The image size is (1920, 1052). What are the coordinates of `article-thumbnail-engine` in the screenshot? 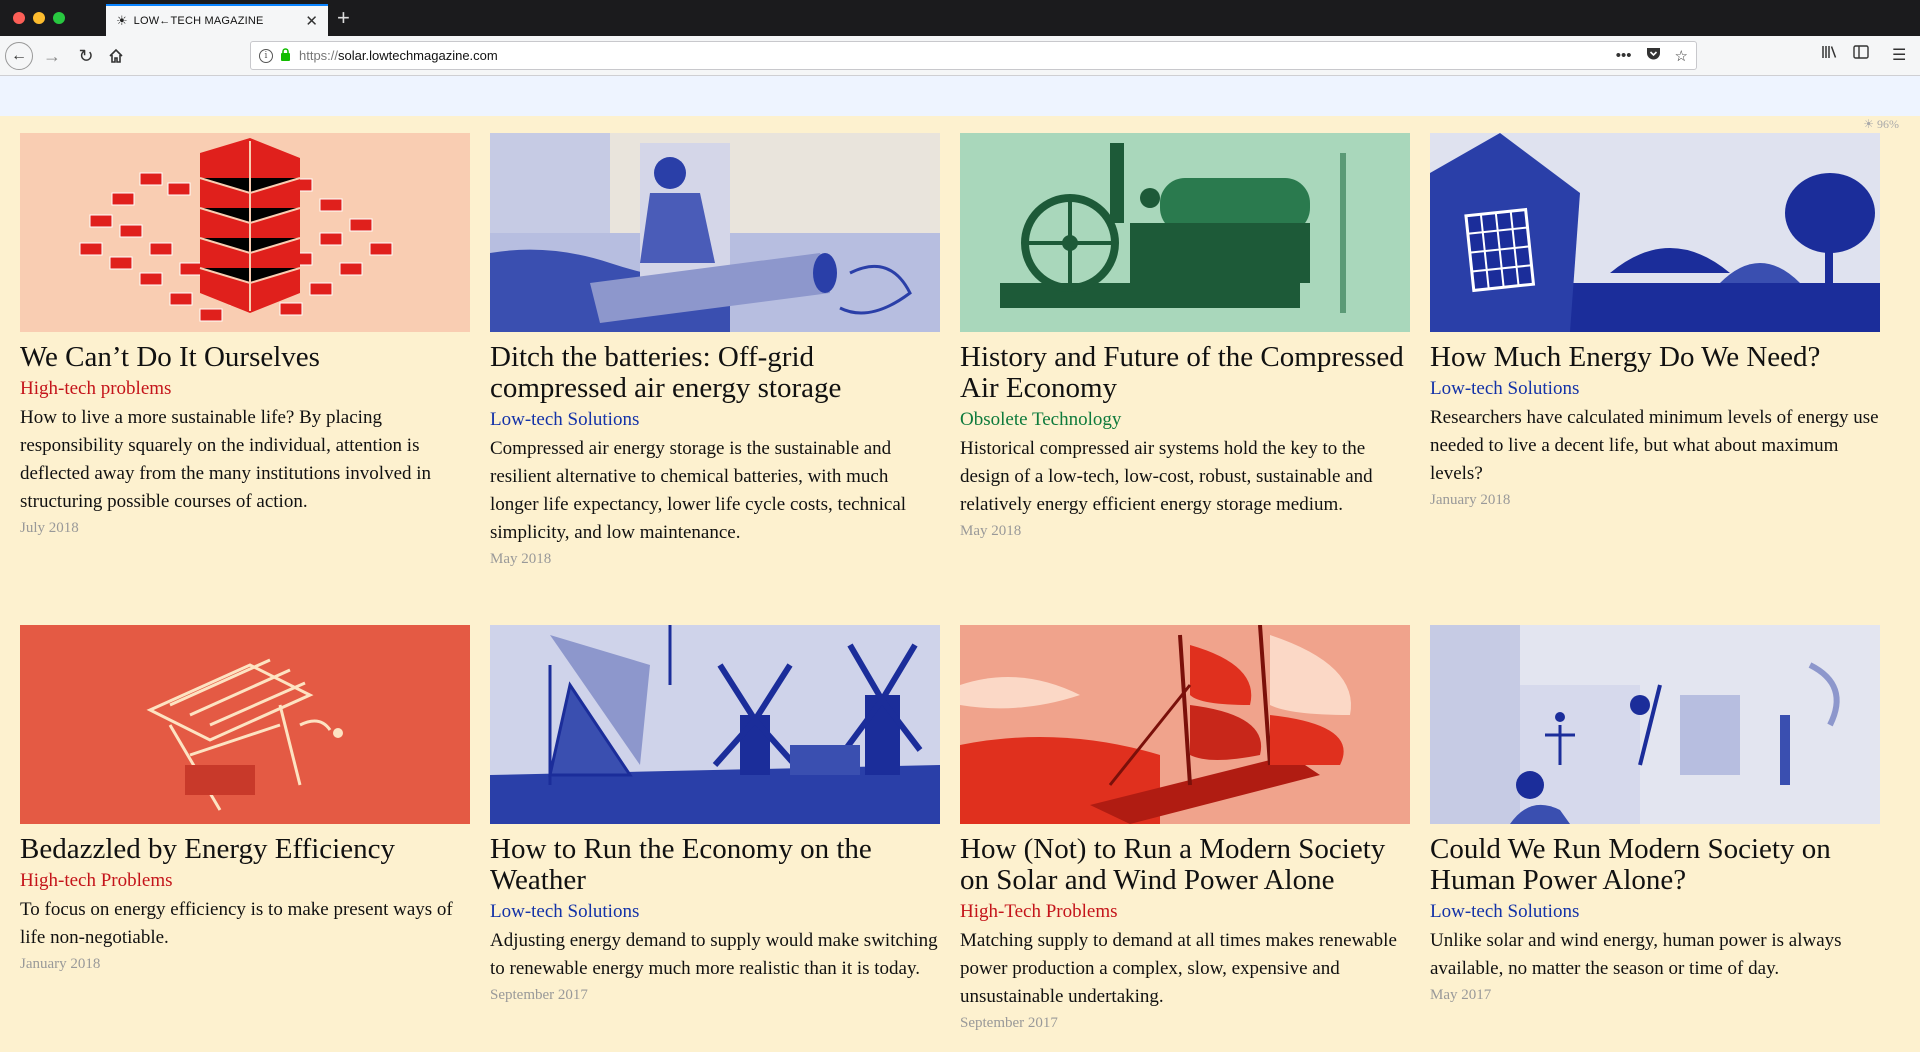 It's located at (1185, 232).